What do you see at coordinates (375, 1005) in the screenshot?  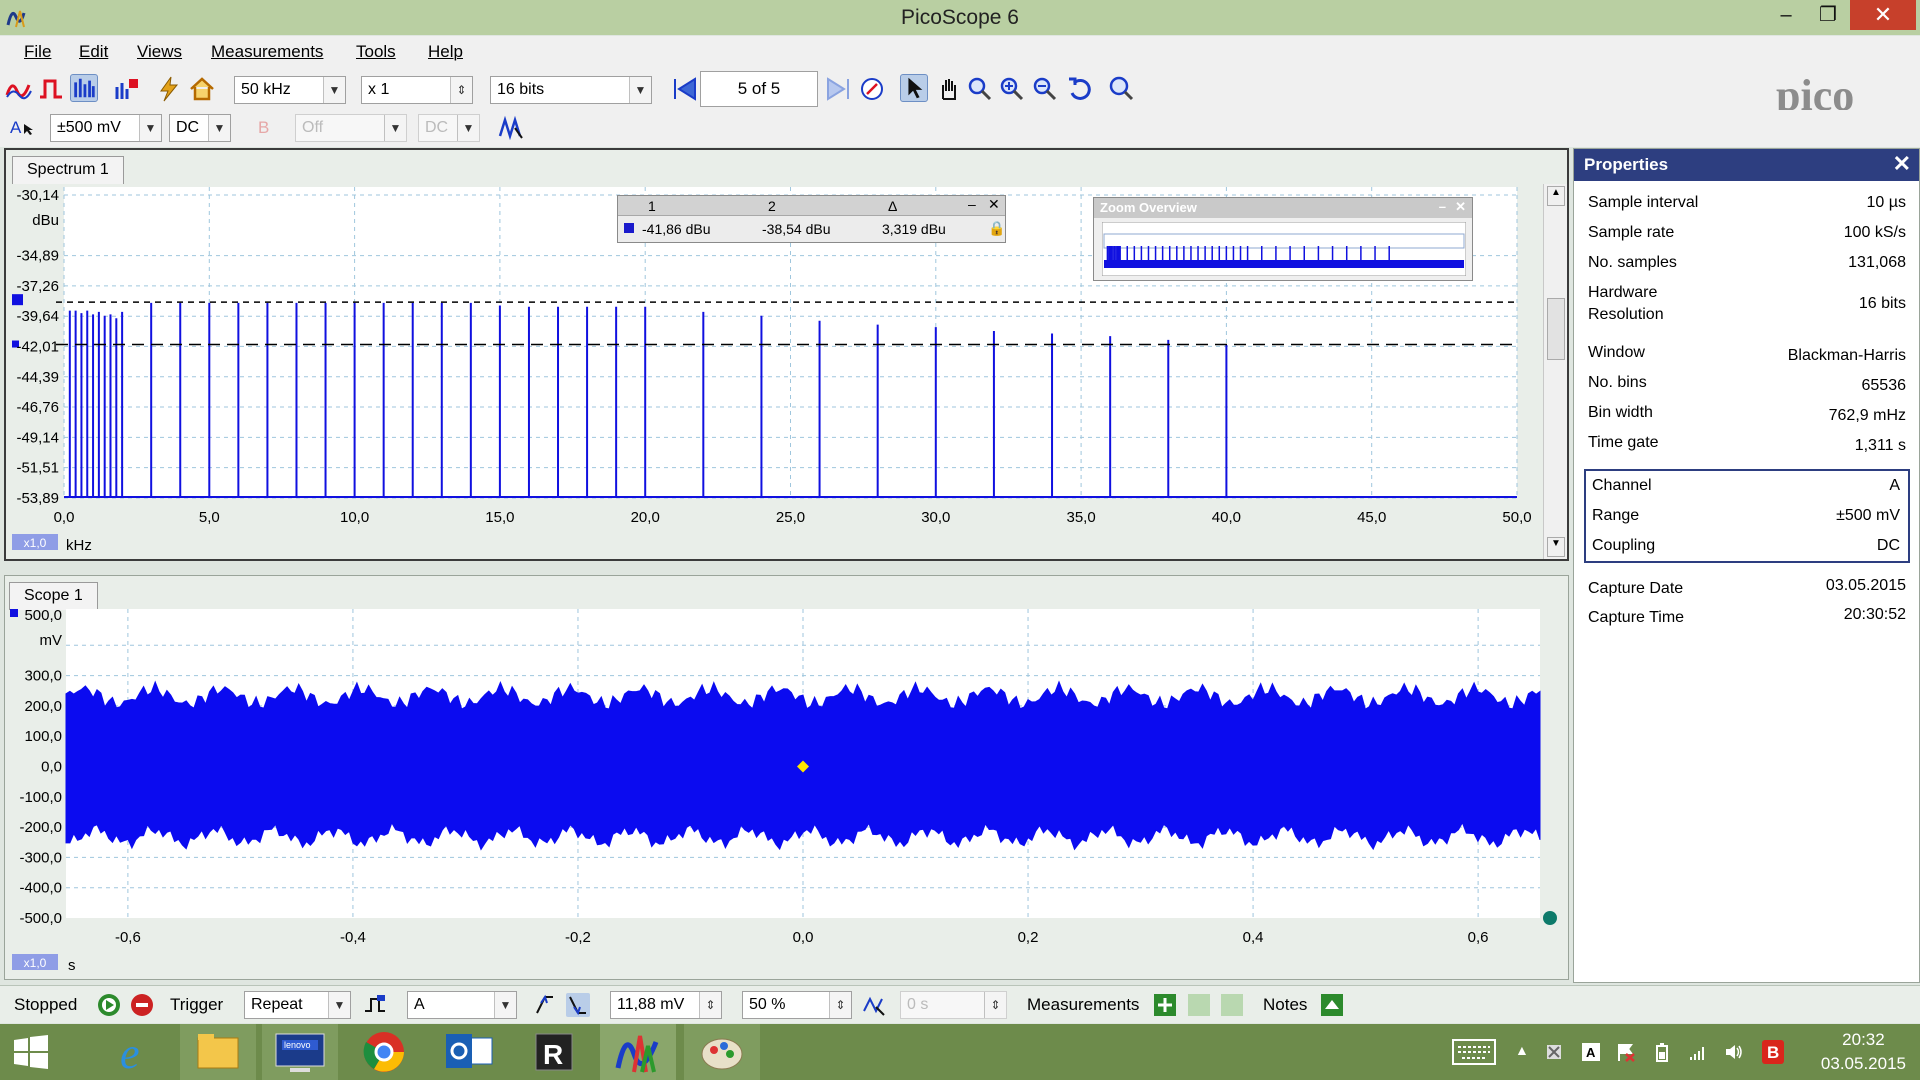 I see `advanced-trigger-icon` at bounding box center [375, 1005].